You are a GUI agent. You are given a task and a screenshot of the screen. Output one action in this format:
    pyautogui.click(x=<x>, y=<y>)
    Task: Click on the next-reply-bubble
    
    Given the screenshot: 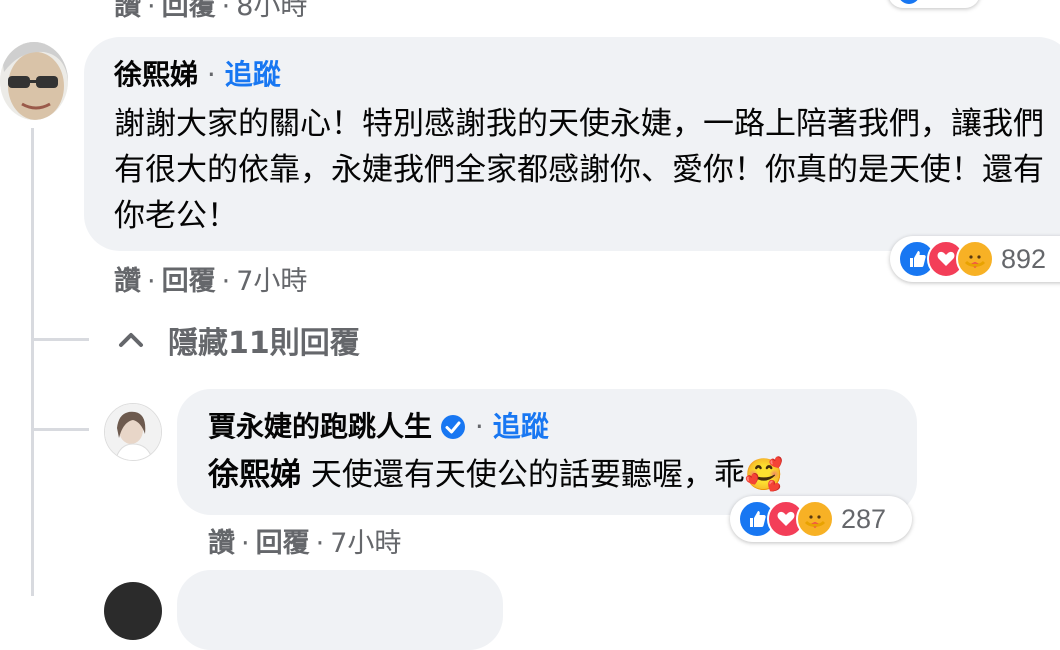 What is the action you would take?
    pyautogui.click(x=340, y=610)
    